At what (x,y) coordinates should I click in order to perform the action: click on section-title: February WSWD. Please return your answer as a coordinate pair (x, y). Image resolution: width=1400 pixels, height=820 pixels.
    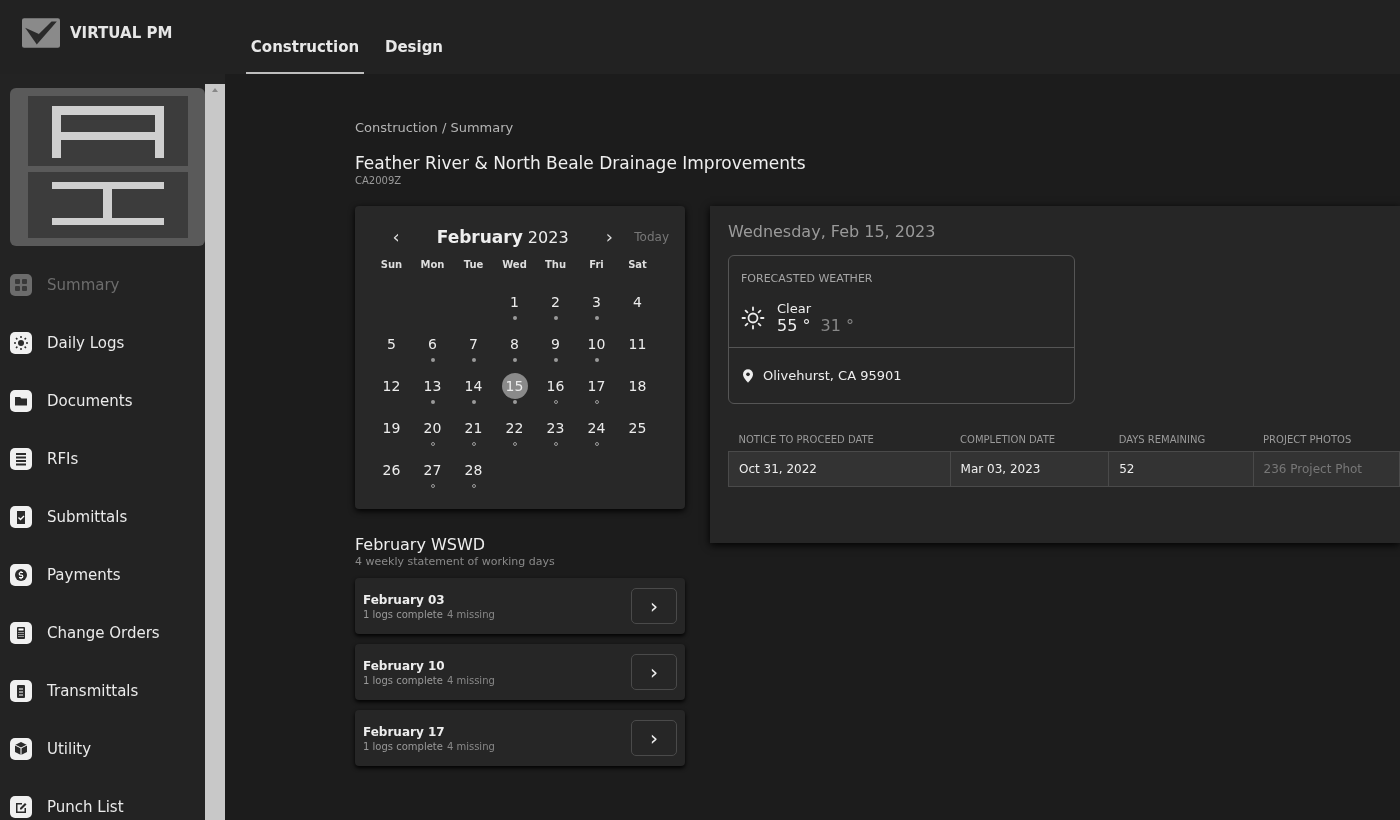
    Looking at the image, I should click on (421, 544).